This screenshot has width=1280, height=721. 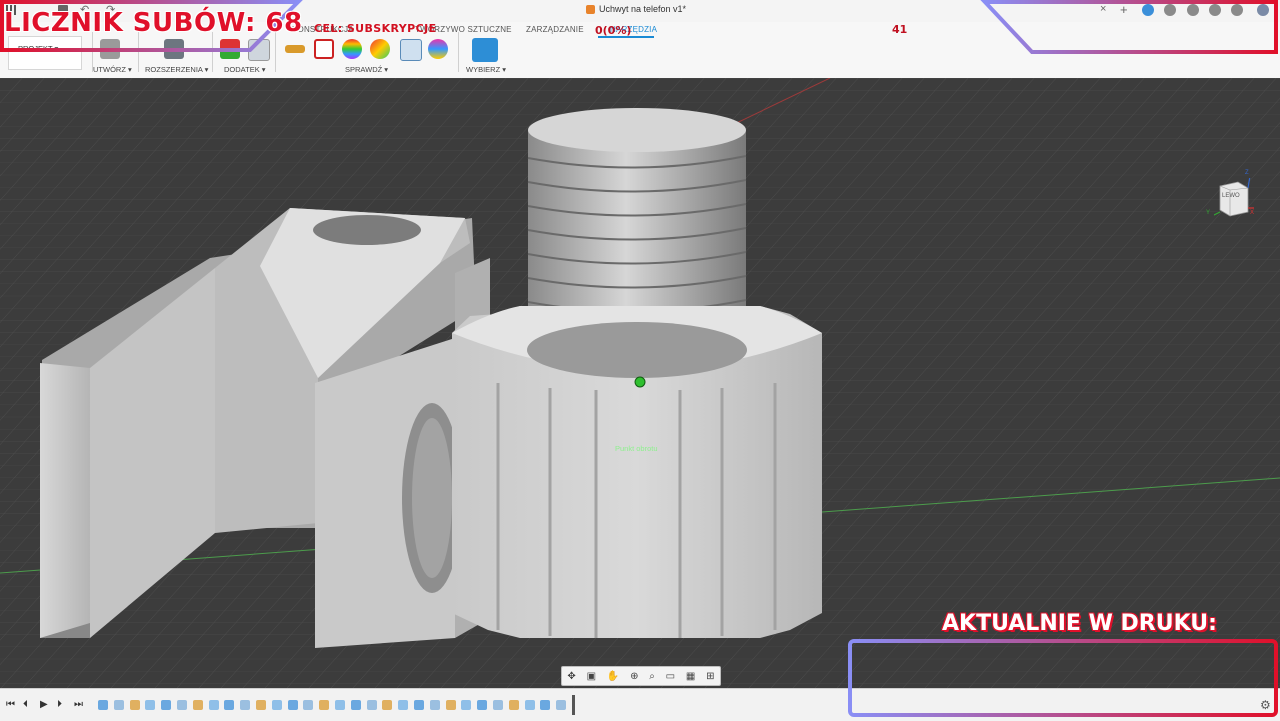 I want to click on avatar, so click(x=1263, y=10).